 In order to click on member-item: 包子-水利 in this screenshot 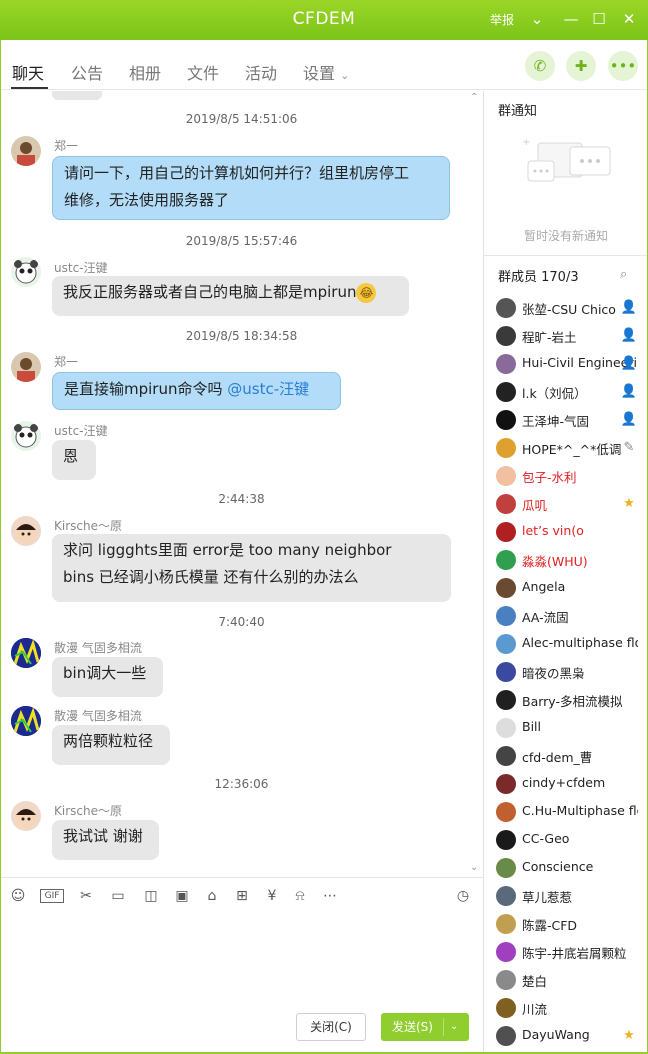, I will do `click(571, 476)`.